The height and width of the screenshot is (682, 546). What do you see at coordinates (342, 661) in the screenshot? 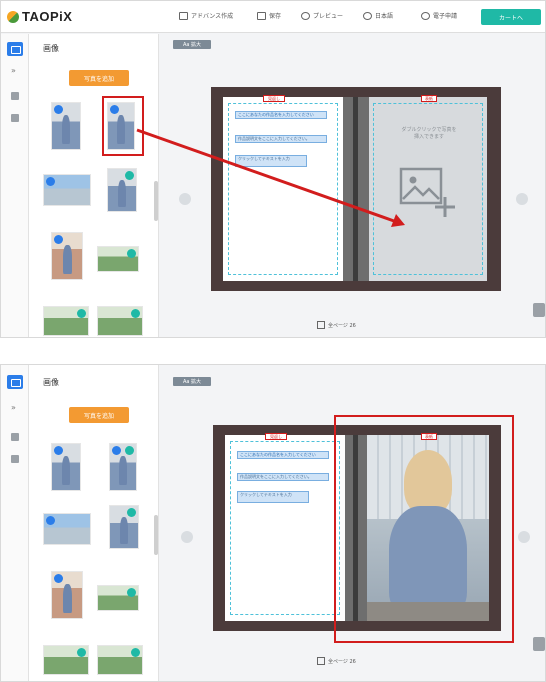
I see `page-count-label: 全ページ 26` at bounding box center [342, 661].